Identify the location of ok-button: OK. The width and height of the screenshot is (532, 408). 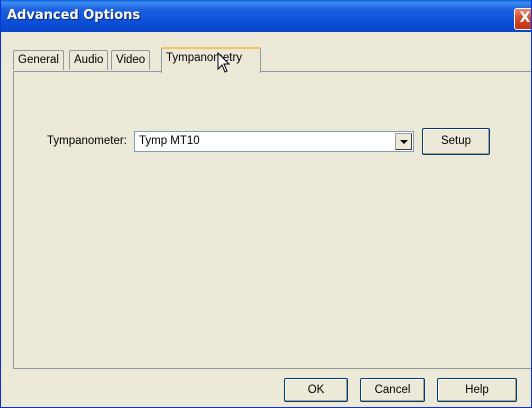
(316, 390).